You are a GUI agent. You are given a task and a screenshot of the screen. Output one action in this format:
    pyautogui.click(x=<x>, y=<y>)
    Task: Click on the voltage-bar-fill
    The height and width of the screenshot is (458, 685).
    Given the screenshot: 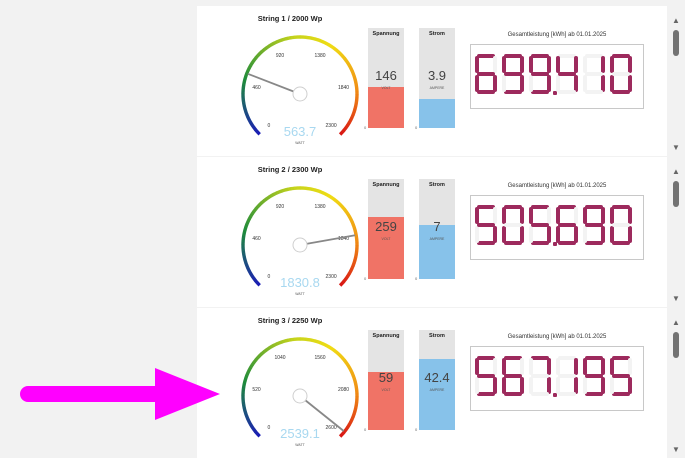 What is the action you would take?
    pyautogui.click(x=386, y=107)
    